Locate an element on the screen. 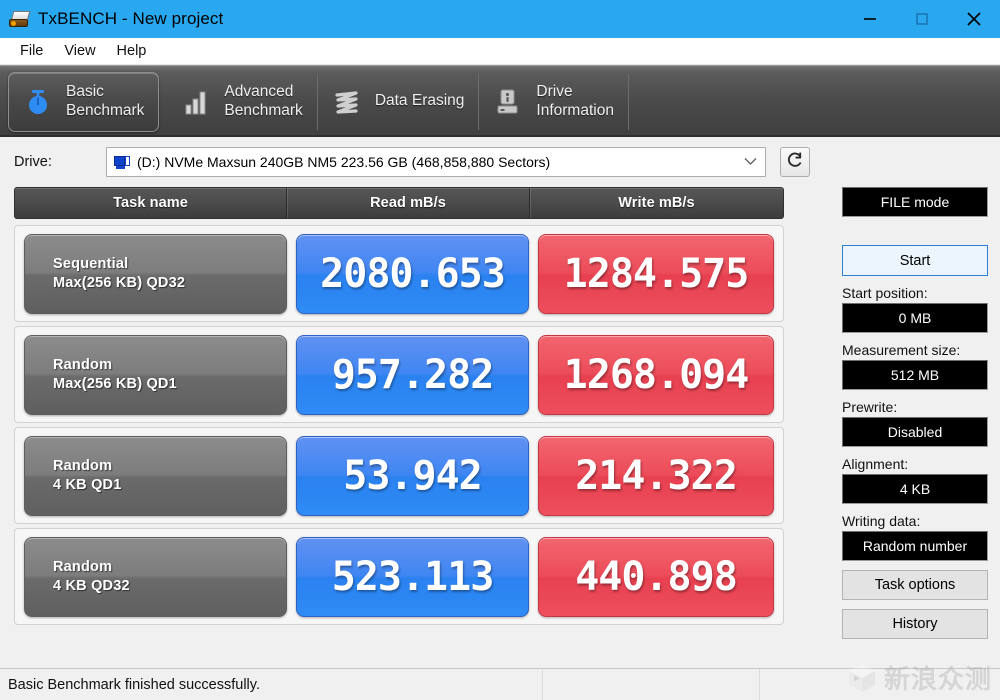 Image resolution: width=1000 pixels, height=700 pixels. table-header-row: Task name Read mB/s Write mB/s is located at coordinates (399, 203).